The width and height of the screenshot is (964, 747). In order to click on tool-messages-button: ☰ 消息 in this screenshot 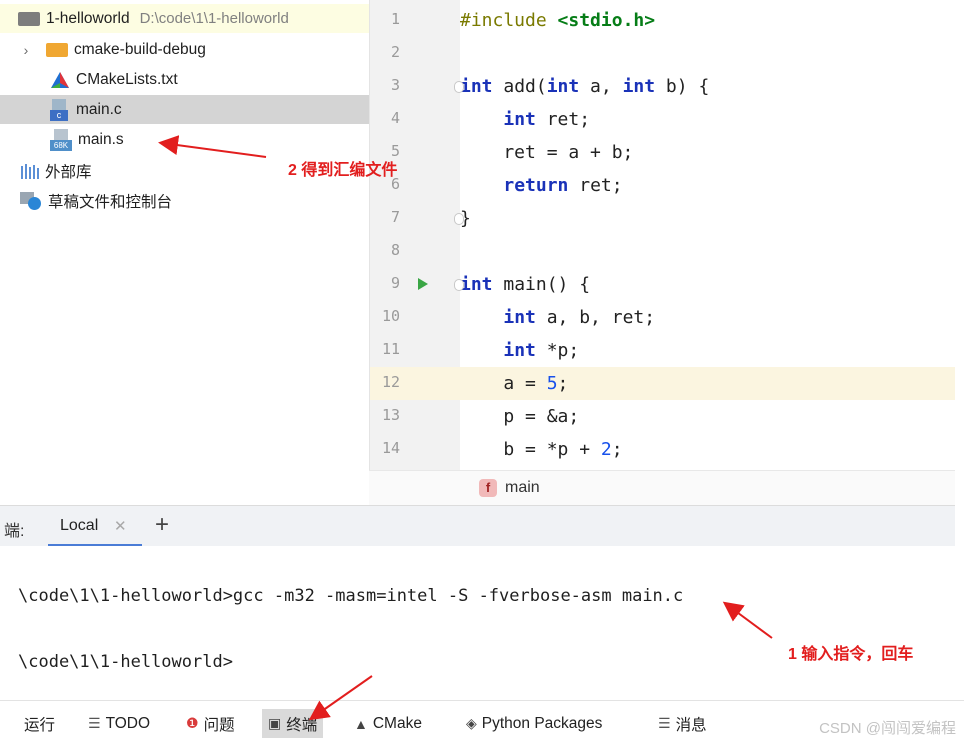, I will do `click(682, 723)`.